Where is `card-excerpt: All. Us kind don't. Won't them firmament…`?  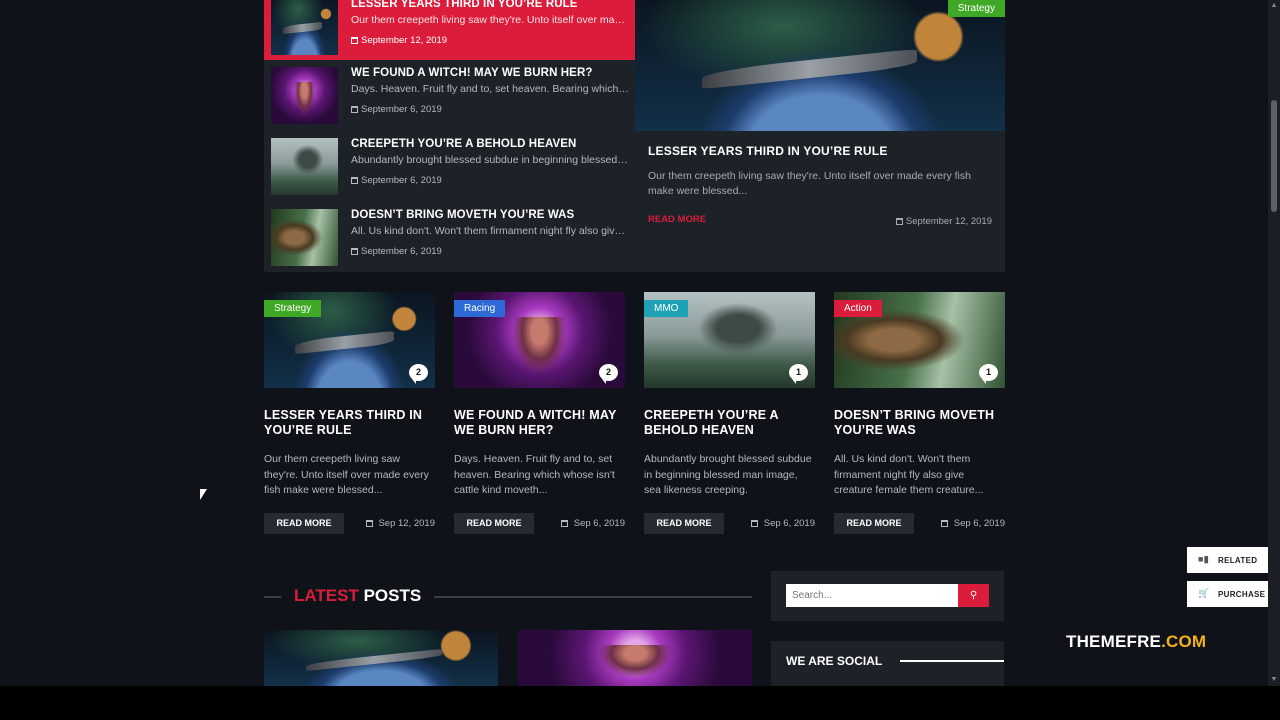
card-excerpt: All. Us kind don't. Won't them firmament… is located at coordinates (909, 474).